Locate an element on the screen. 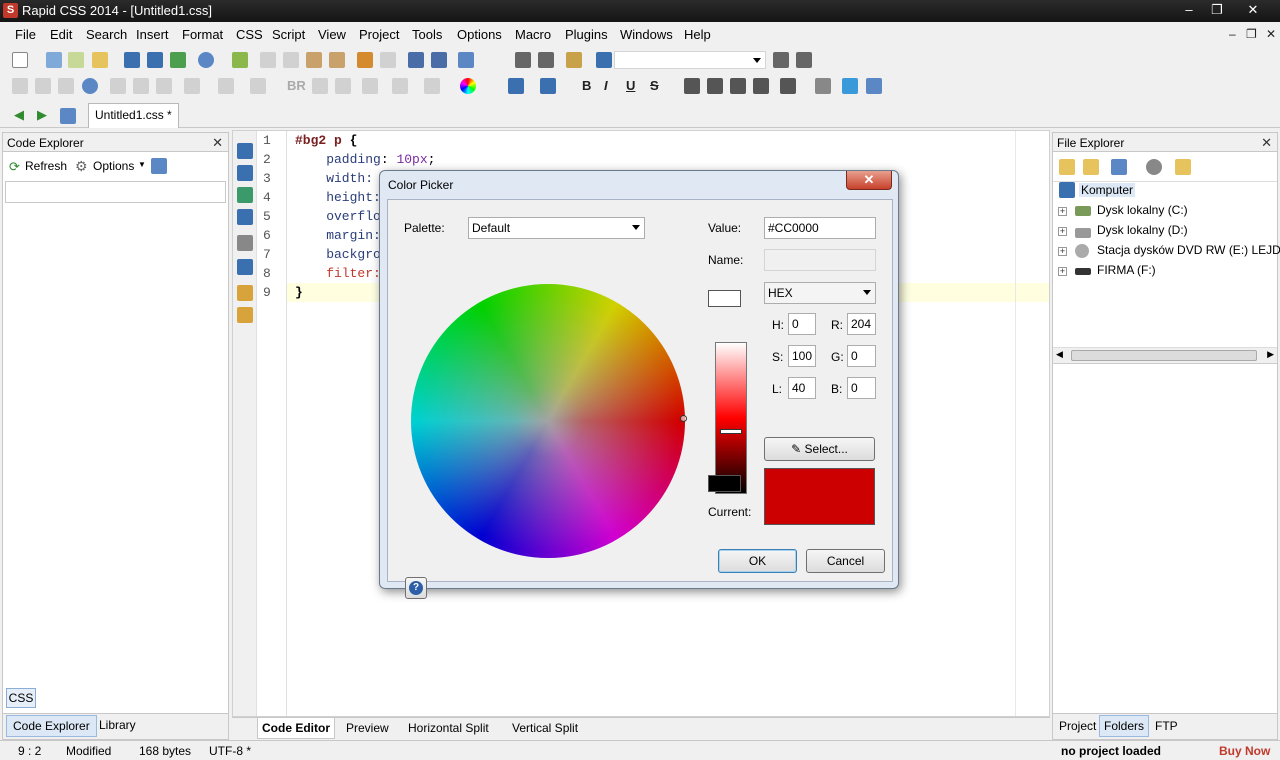  script-icon is located at coordinates (400, 86).